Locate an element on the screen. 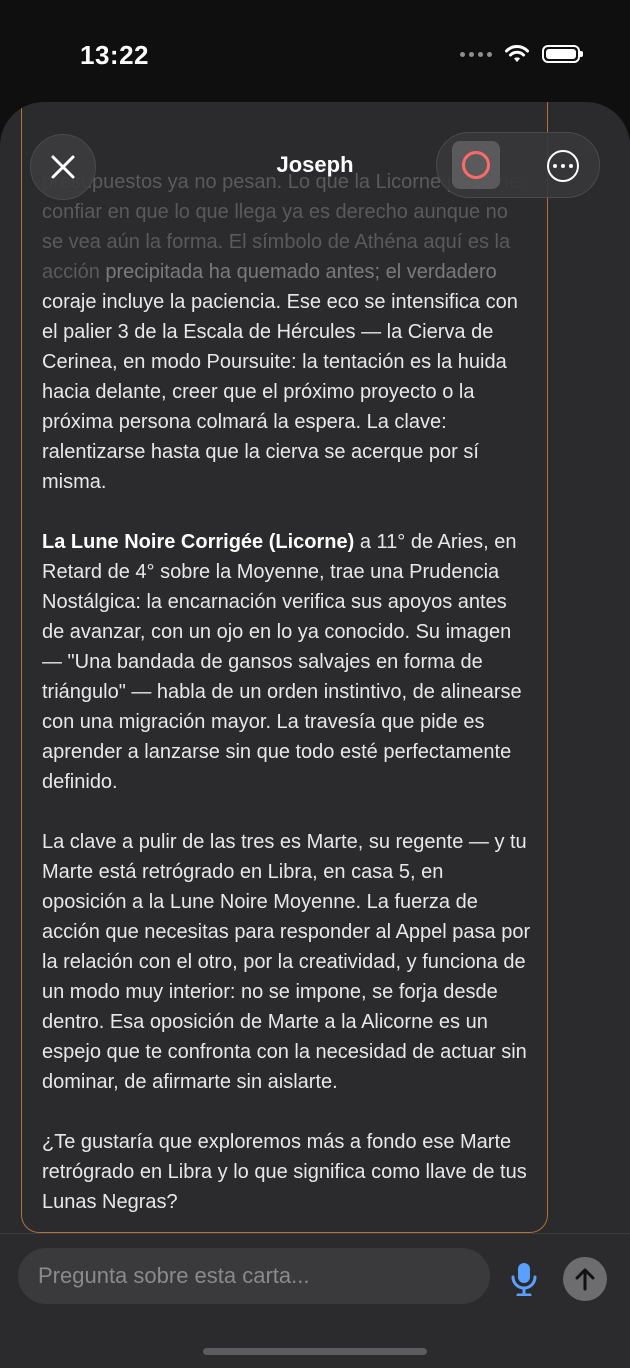 Image resolution: width=630 pixels, height=1368 pixels. more-icon is located at coordinates (555, 166).